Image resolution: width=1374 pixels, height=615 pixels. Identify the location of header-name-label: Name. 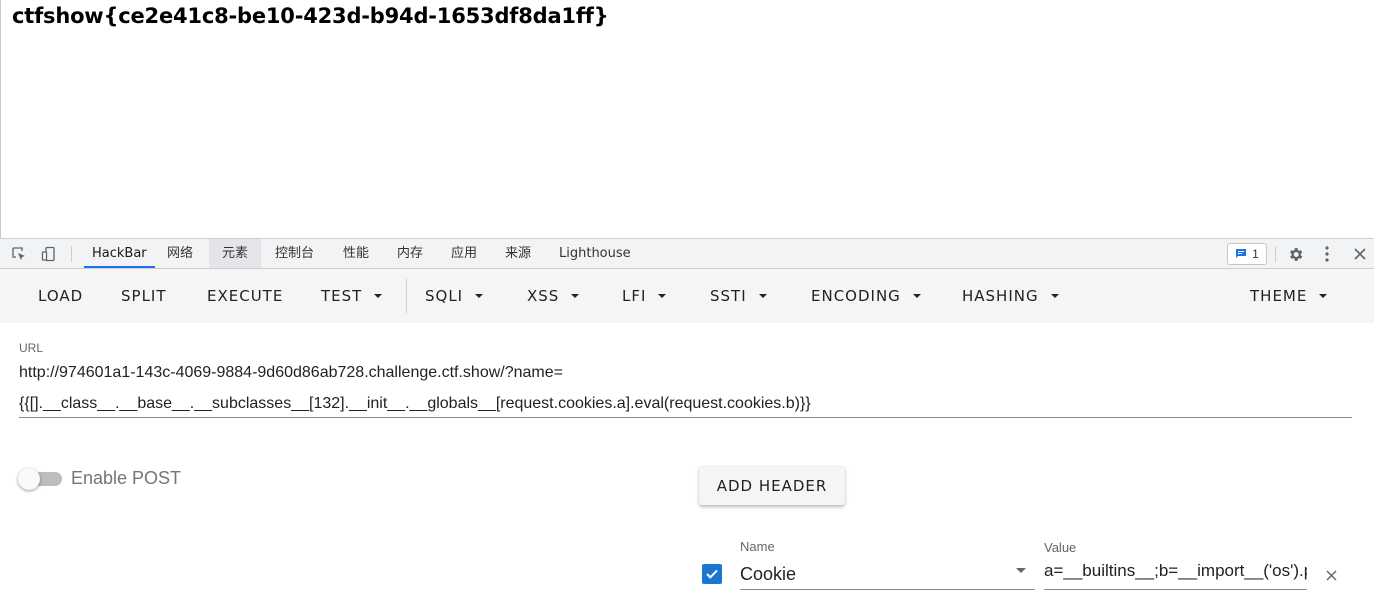
(757, 546).